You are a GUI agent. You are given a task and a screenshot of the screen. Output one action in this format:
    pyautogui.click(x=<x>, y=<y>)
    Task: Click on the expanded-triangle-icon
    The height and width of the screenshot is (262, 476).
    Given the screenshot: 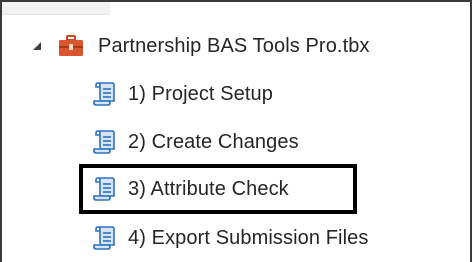 What is the action you would take?
    pyautogui.click(x=37, y=46)
    